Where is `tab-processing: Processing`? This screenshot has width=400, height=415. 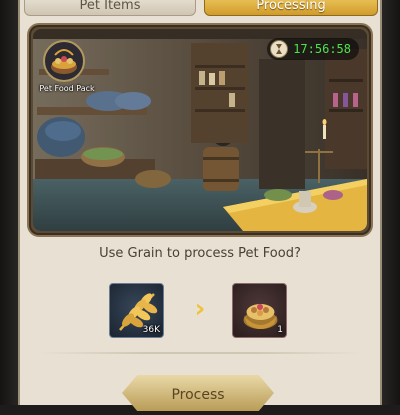 tab-processing: Processing is located at coordinates (291, 8).